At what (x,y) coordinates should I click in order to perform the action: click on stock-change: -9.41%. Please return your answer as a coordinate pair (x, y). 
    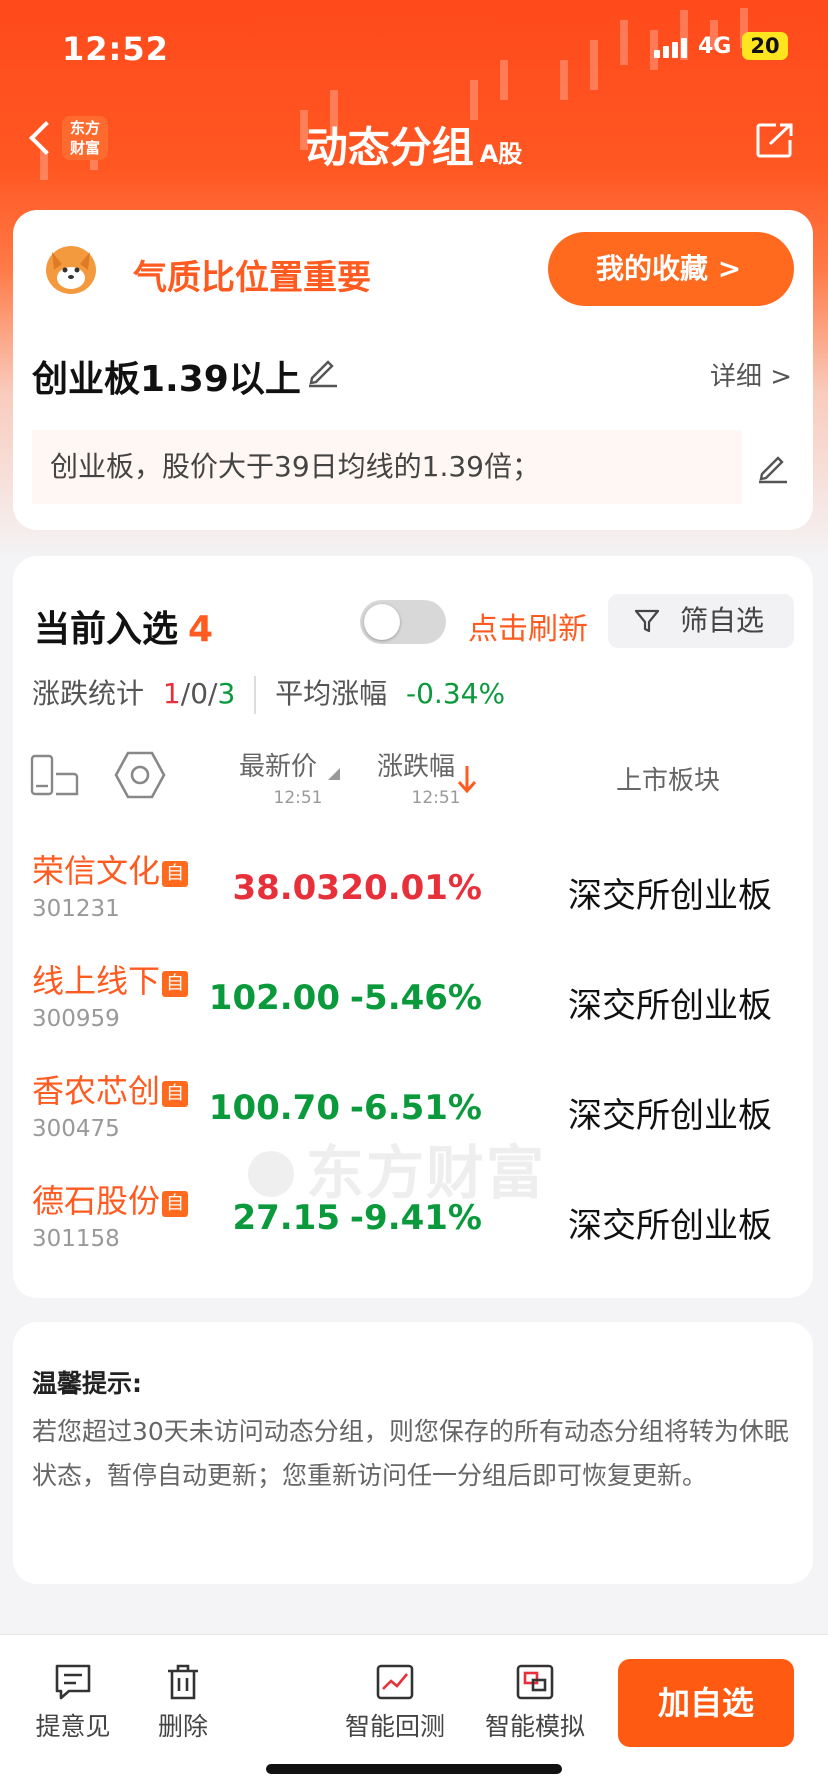
    Looking at the image, I should click on (415, 1218).